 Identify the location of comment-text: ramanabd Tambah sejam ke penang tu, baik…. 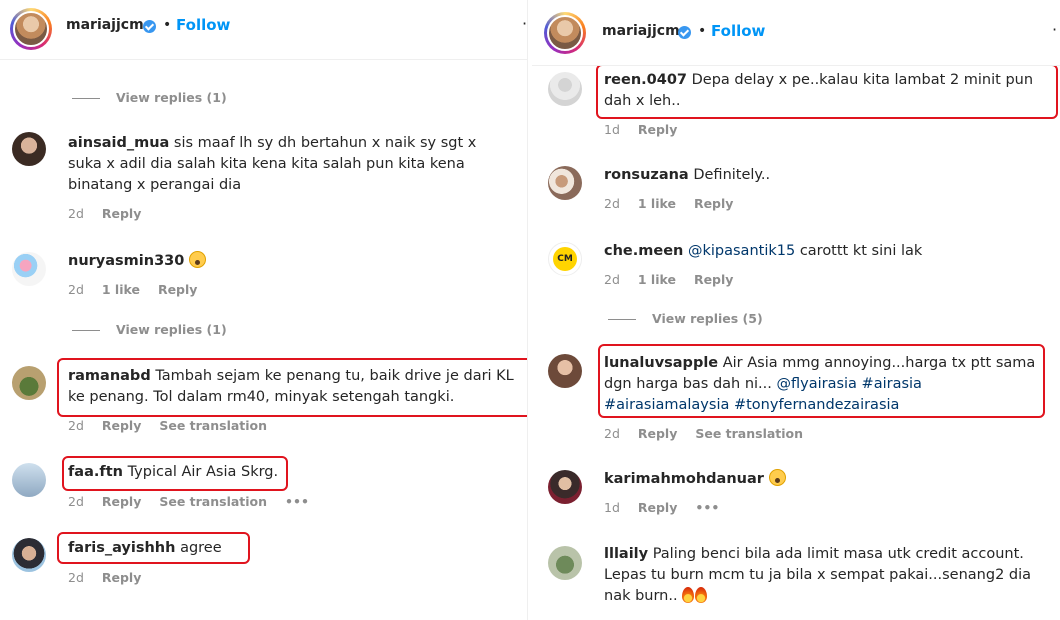
(295, 387).